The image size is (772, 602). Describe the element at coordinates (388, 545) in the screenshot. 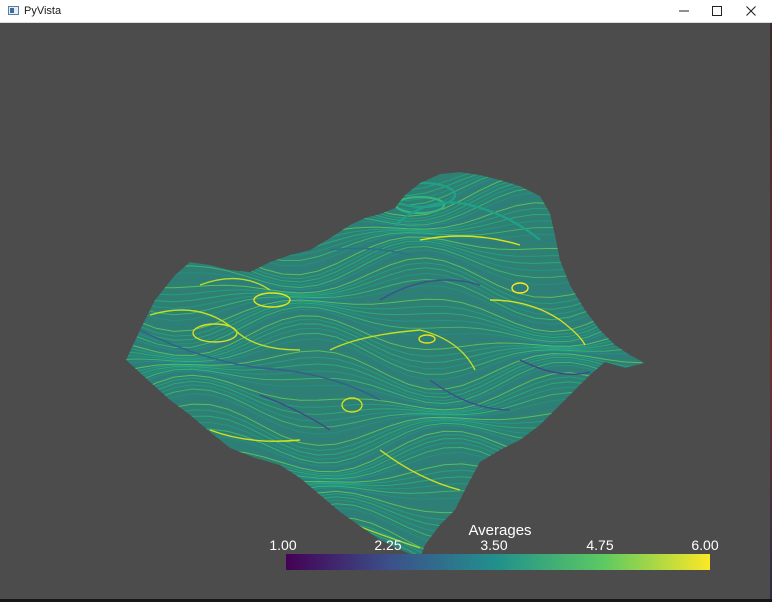

I see `scalar-bar-tick-label: 2.25` at that location.